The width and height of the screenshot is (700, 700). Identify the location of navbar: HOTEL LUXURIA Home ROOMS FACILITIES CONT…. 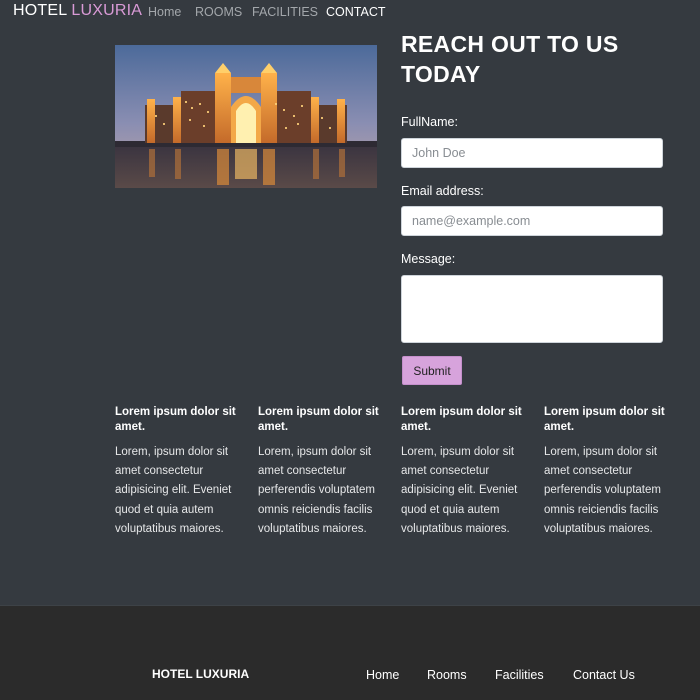
(350, 12).